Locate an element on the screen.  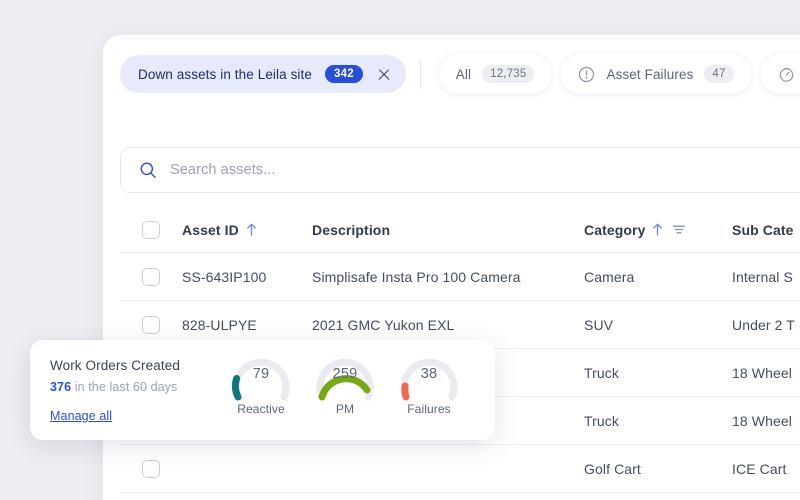
work-orders-subtitle: 376 in the last 60 days is located at coordinates (140, 387).